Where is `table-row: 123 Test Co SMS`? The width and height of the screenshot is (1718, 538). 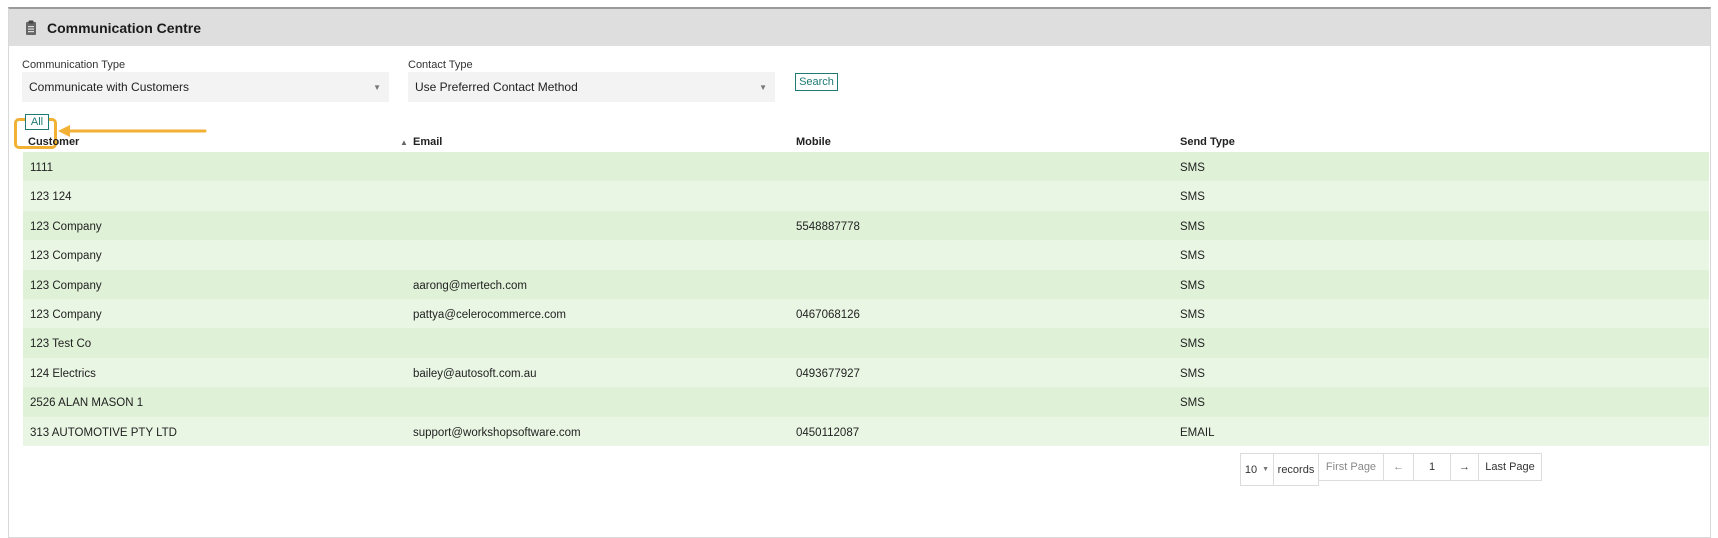
table-row: 123 Test Co SMS is located at coordinates (866, 343).